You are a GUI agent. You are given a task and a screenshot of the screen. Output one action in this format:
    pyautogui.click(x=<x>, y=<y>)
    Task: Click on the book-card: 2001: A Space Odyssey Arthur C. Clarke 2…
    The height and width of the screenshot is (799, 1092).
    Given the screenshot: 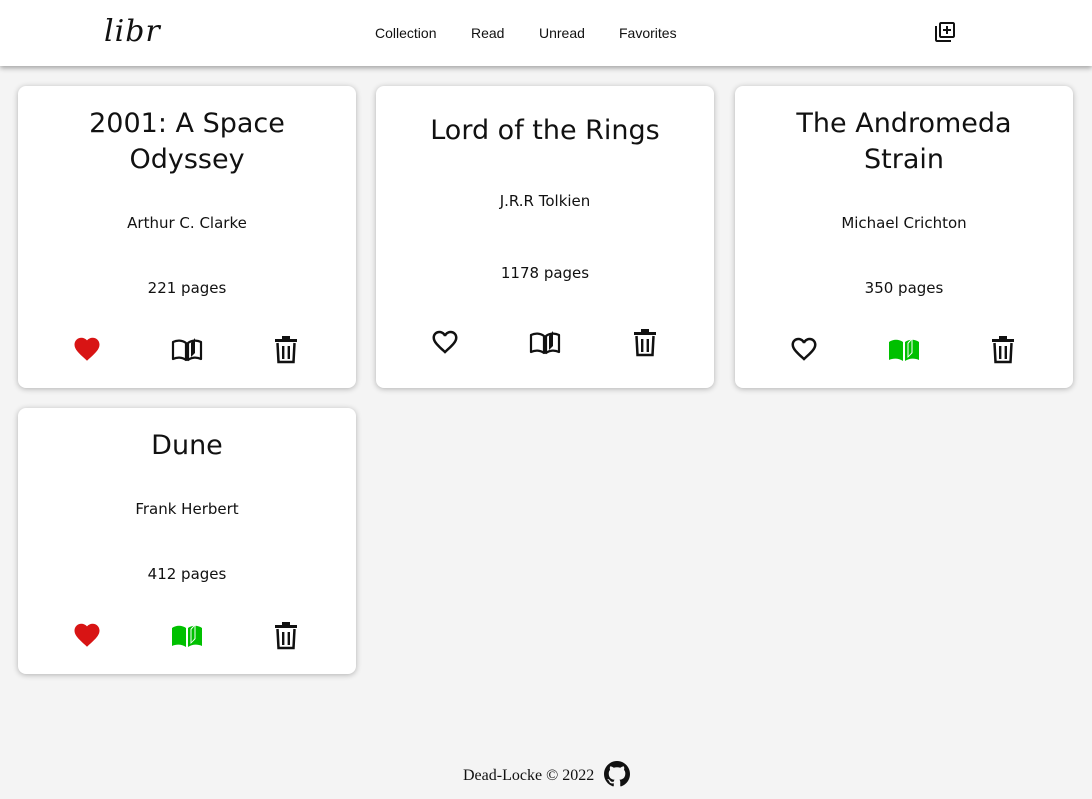 What is the action you would take?
    pyautogui.click(x=187, y=237)
    